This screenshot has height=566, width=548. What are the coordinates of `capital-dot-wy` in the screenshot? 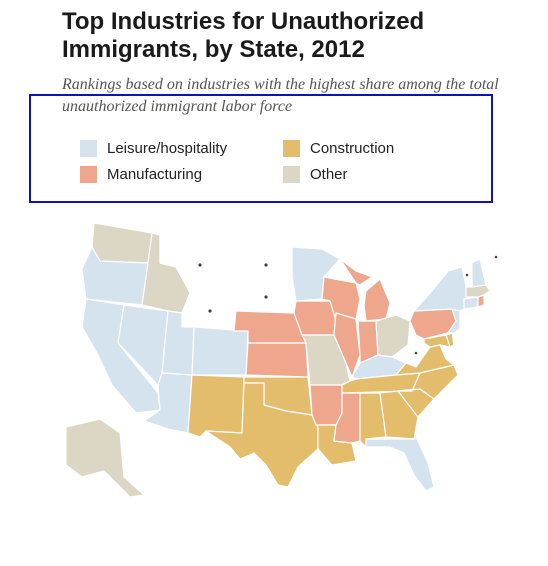 It's located at (210, 311).